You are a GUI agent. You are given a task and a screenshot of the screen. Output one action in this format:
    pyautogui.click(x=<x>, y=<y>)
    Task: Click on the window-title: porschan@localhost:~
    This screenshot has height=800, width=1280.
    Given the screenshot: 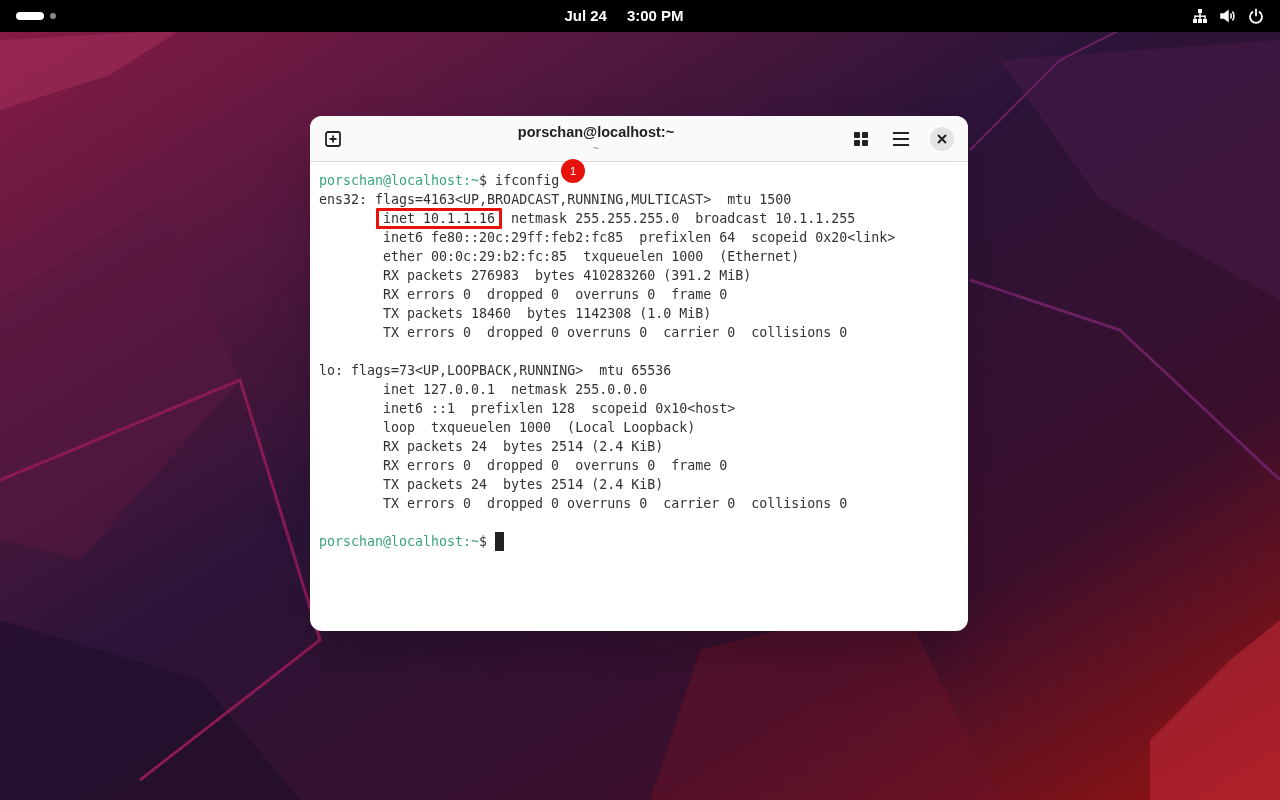 What is the action you would take?
    pyautogui.click(x=596, y=131)
    